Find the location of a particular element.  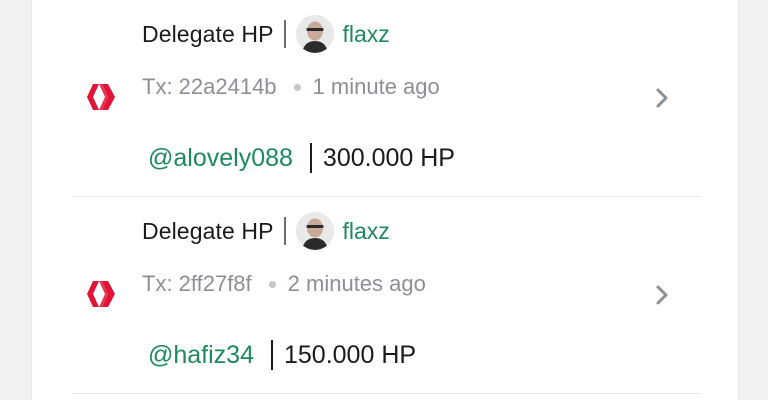

timestamp: 2 minutes ago is located at coordinates (356, 283).